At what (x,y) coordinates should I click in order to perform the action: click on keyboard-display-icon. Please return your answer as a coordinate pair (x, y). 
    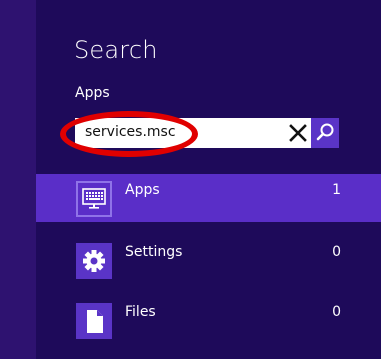
    Looking at the image, I should click on (94, 198).